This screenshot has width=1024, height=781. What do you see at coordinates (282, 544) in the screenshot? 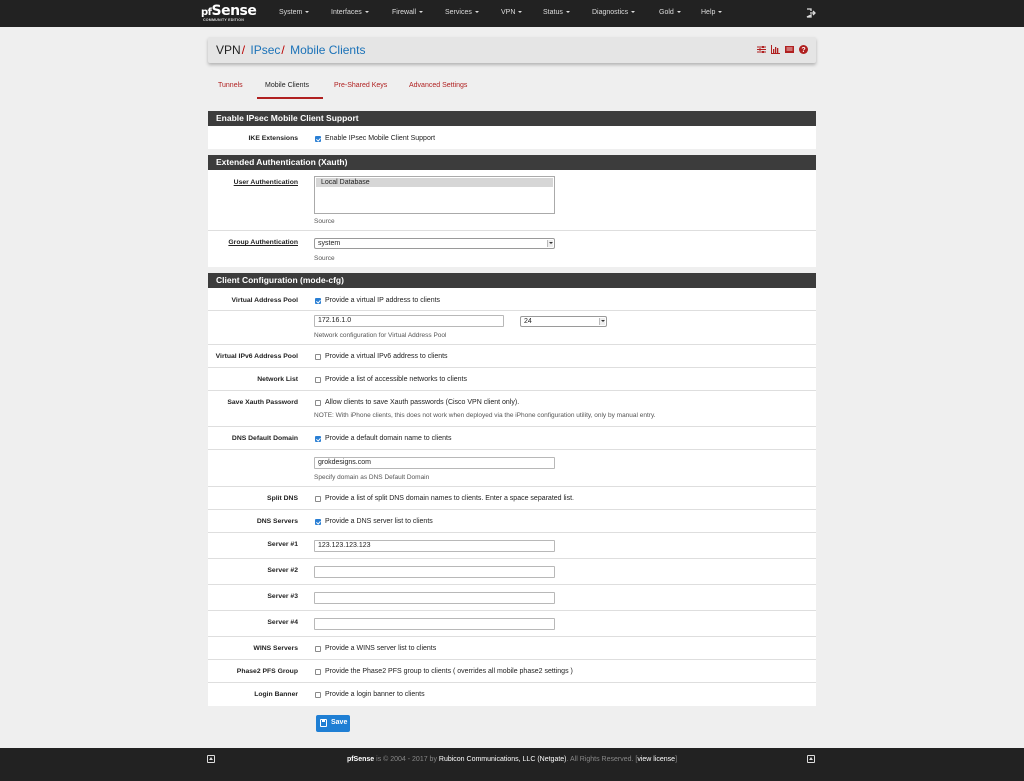
I see `server-1-label: Server #1` at bounding box center [282, 544].